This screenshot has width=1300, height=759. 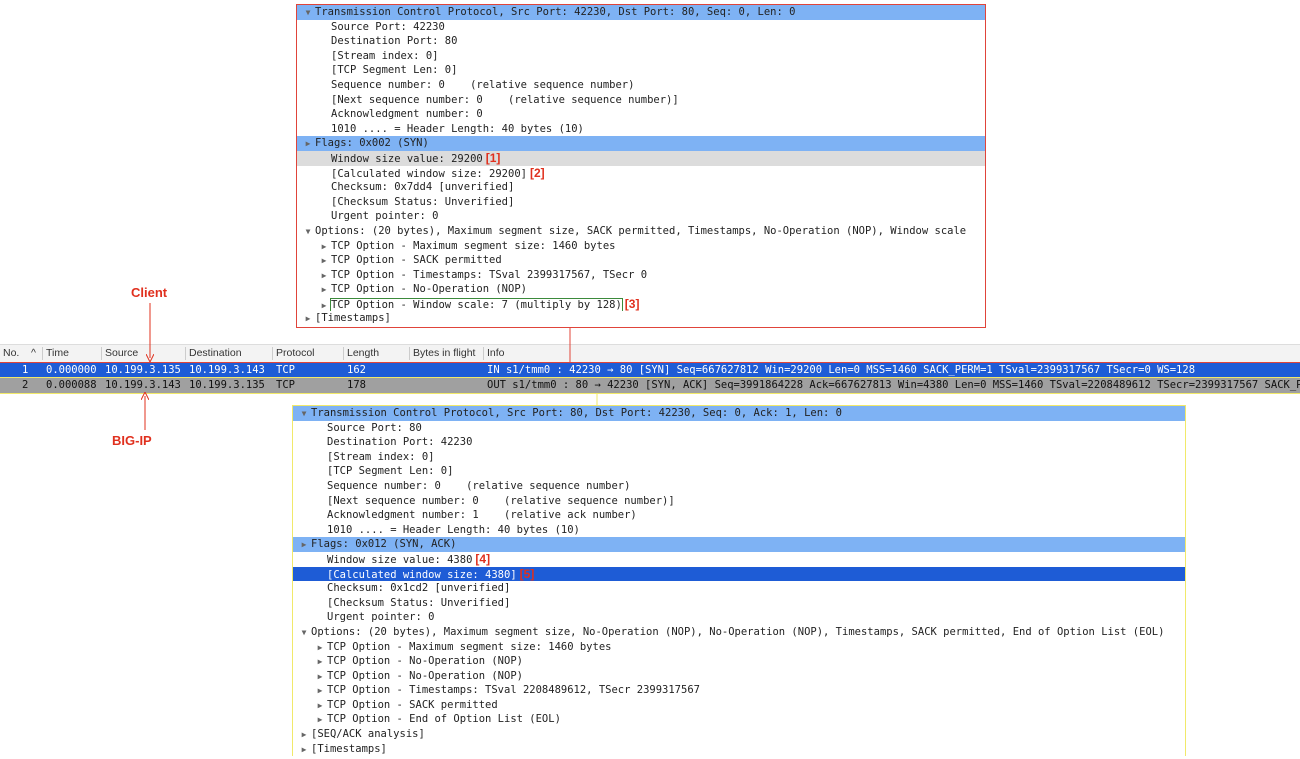 What do you see at coordinates (299, 366) in the screenshot?
I see `annotation-arrows` at bounding box center [299, 366].